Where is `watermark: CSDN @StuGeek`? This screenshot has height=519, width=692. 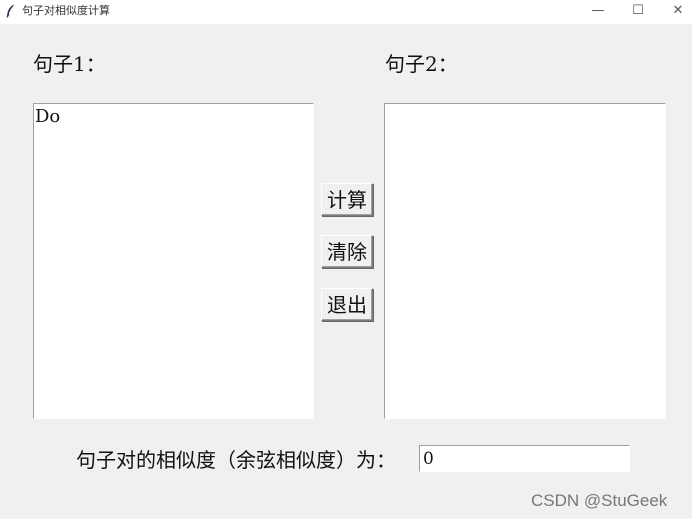 watermark: CSDN @StuGeek is located at coordinates (599, 500).